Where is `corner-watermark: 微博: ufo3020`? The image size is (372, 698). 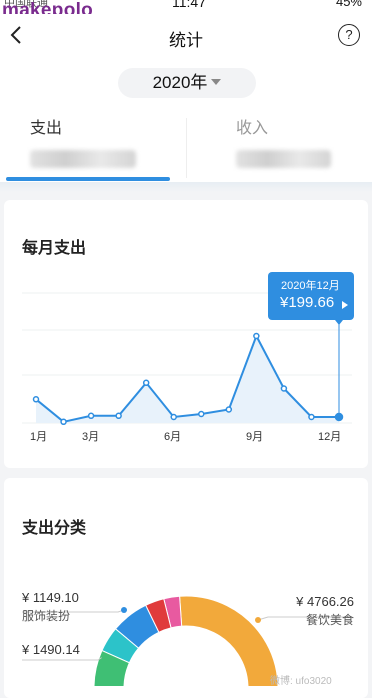
corner-watermark: 微博: ufo3020 is located at coordinates (301, 681).